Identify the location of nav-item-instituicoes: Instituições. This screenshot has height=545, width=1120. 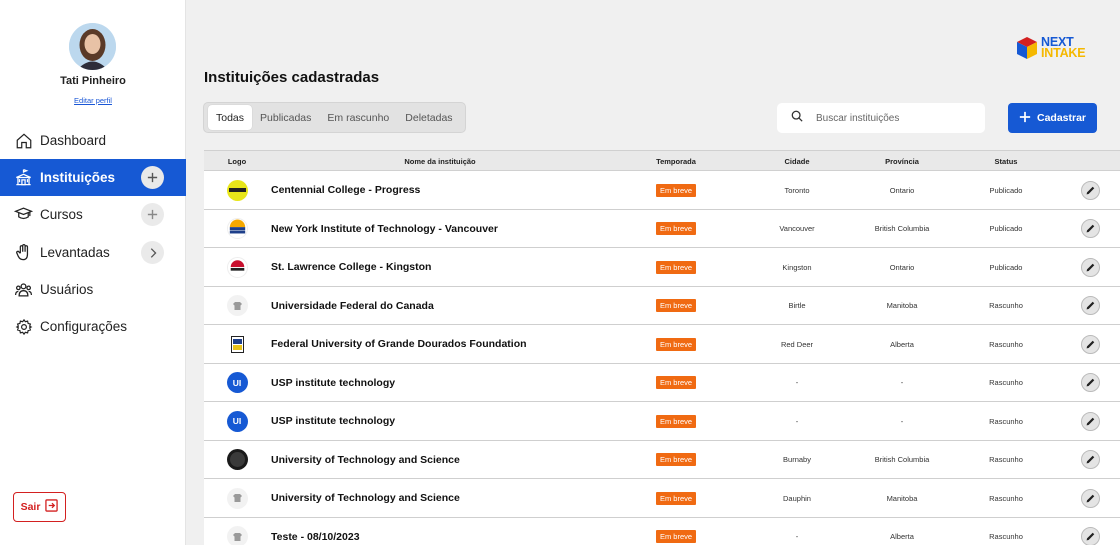
(93, 177).